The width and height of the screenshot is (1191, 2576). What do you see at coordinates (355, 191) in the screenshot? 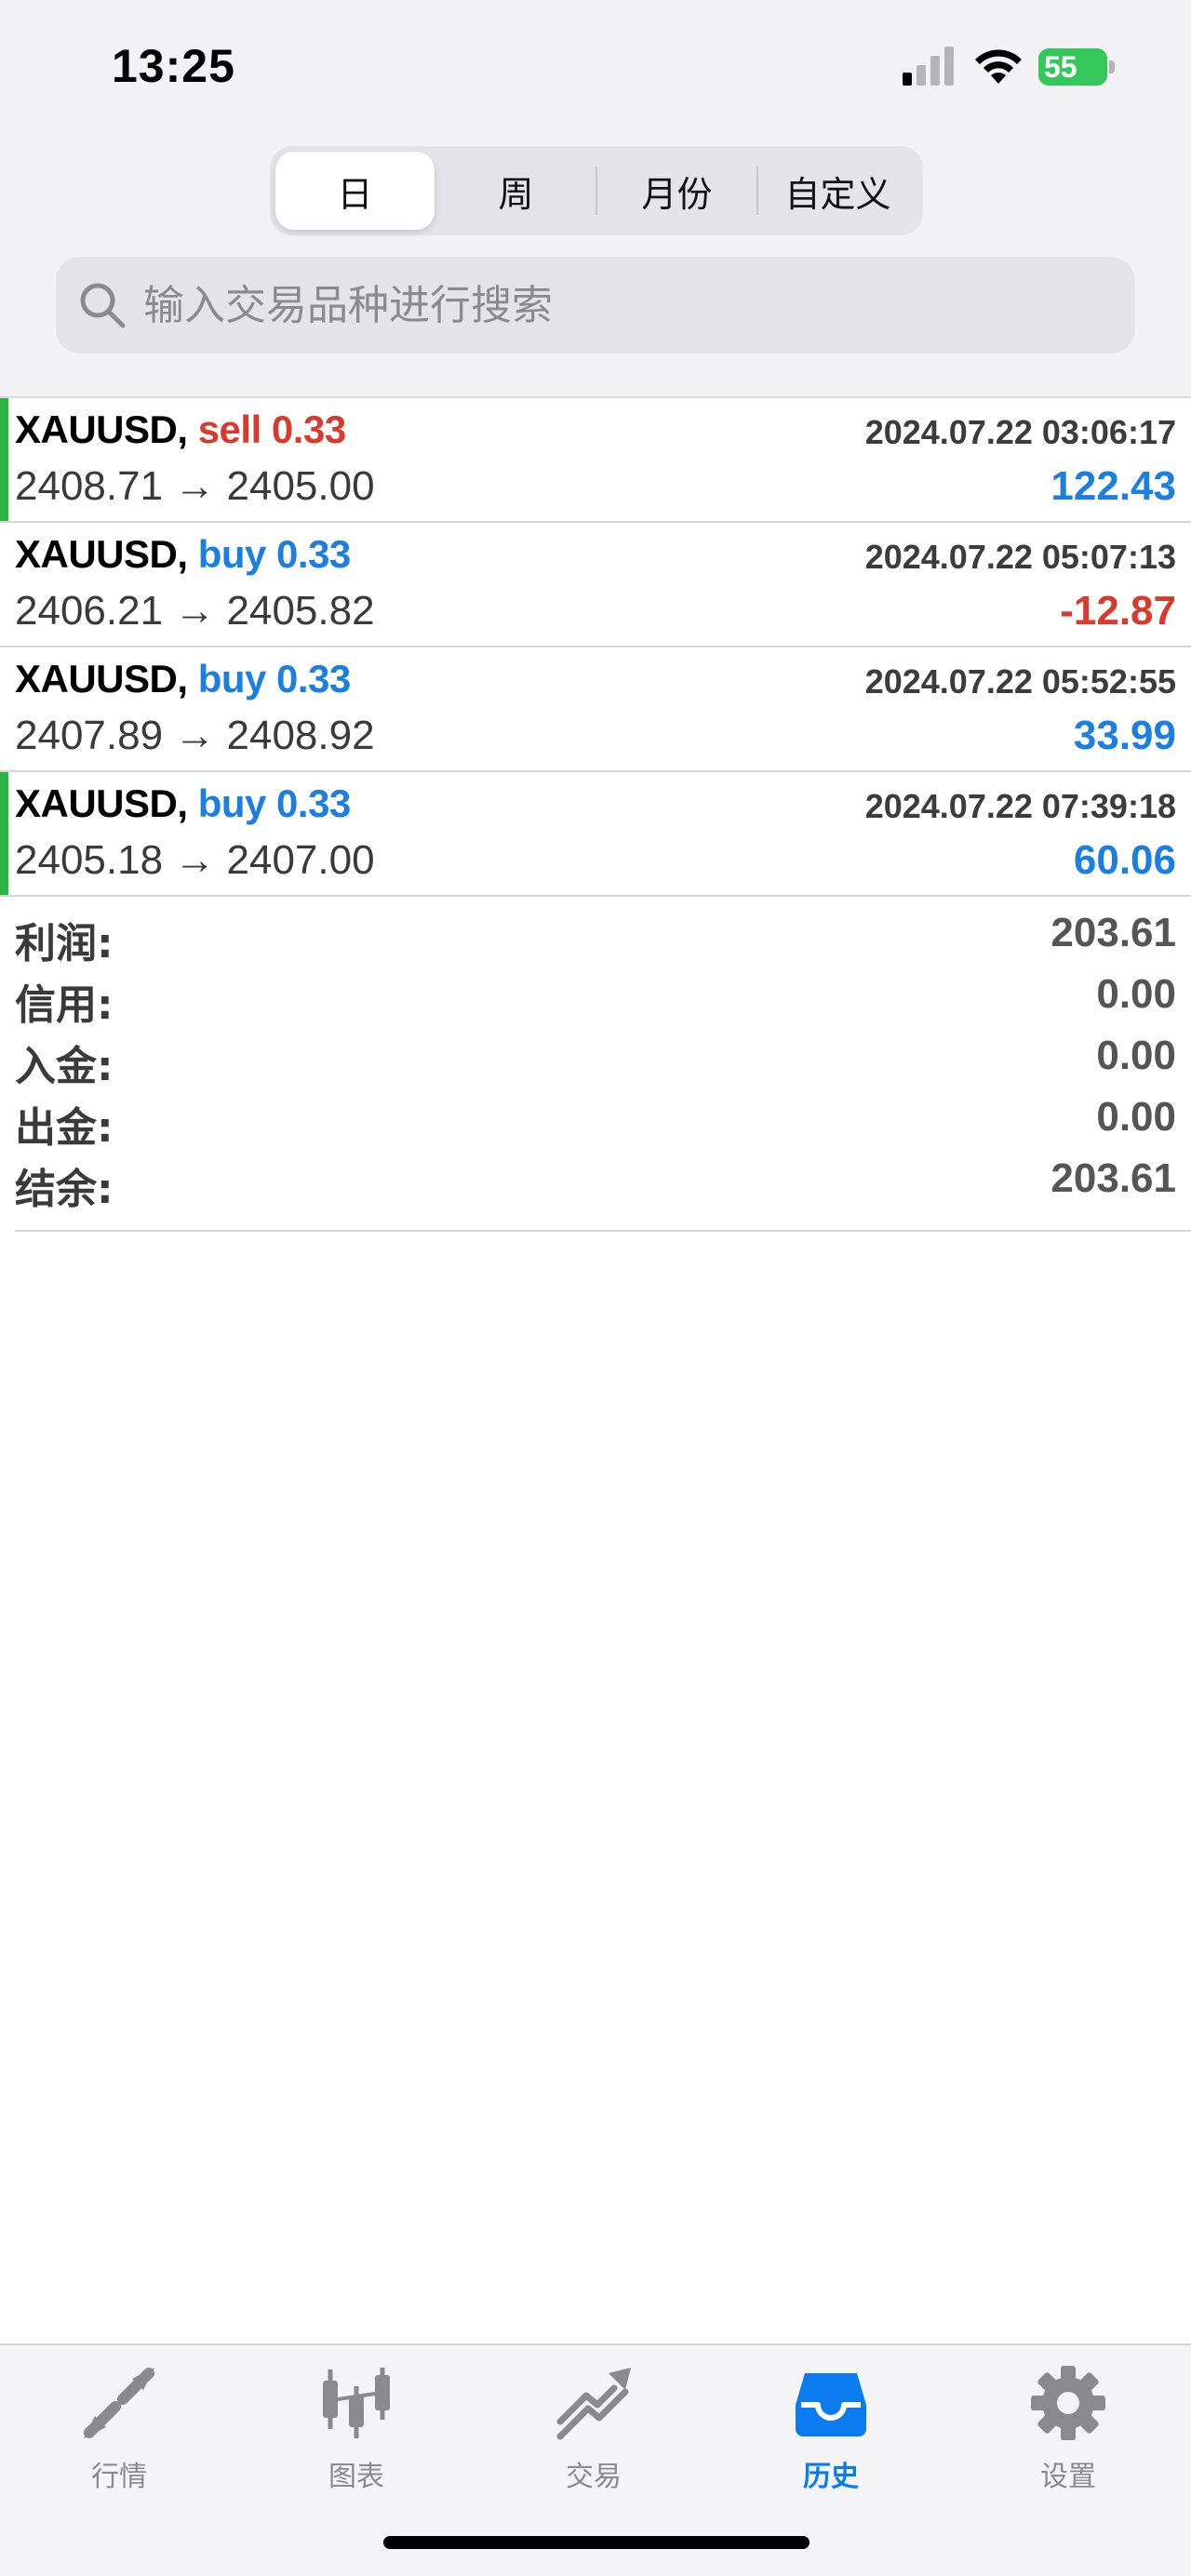
I see `tab-day: 日` at bounding box center [355, 191].